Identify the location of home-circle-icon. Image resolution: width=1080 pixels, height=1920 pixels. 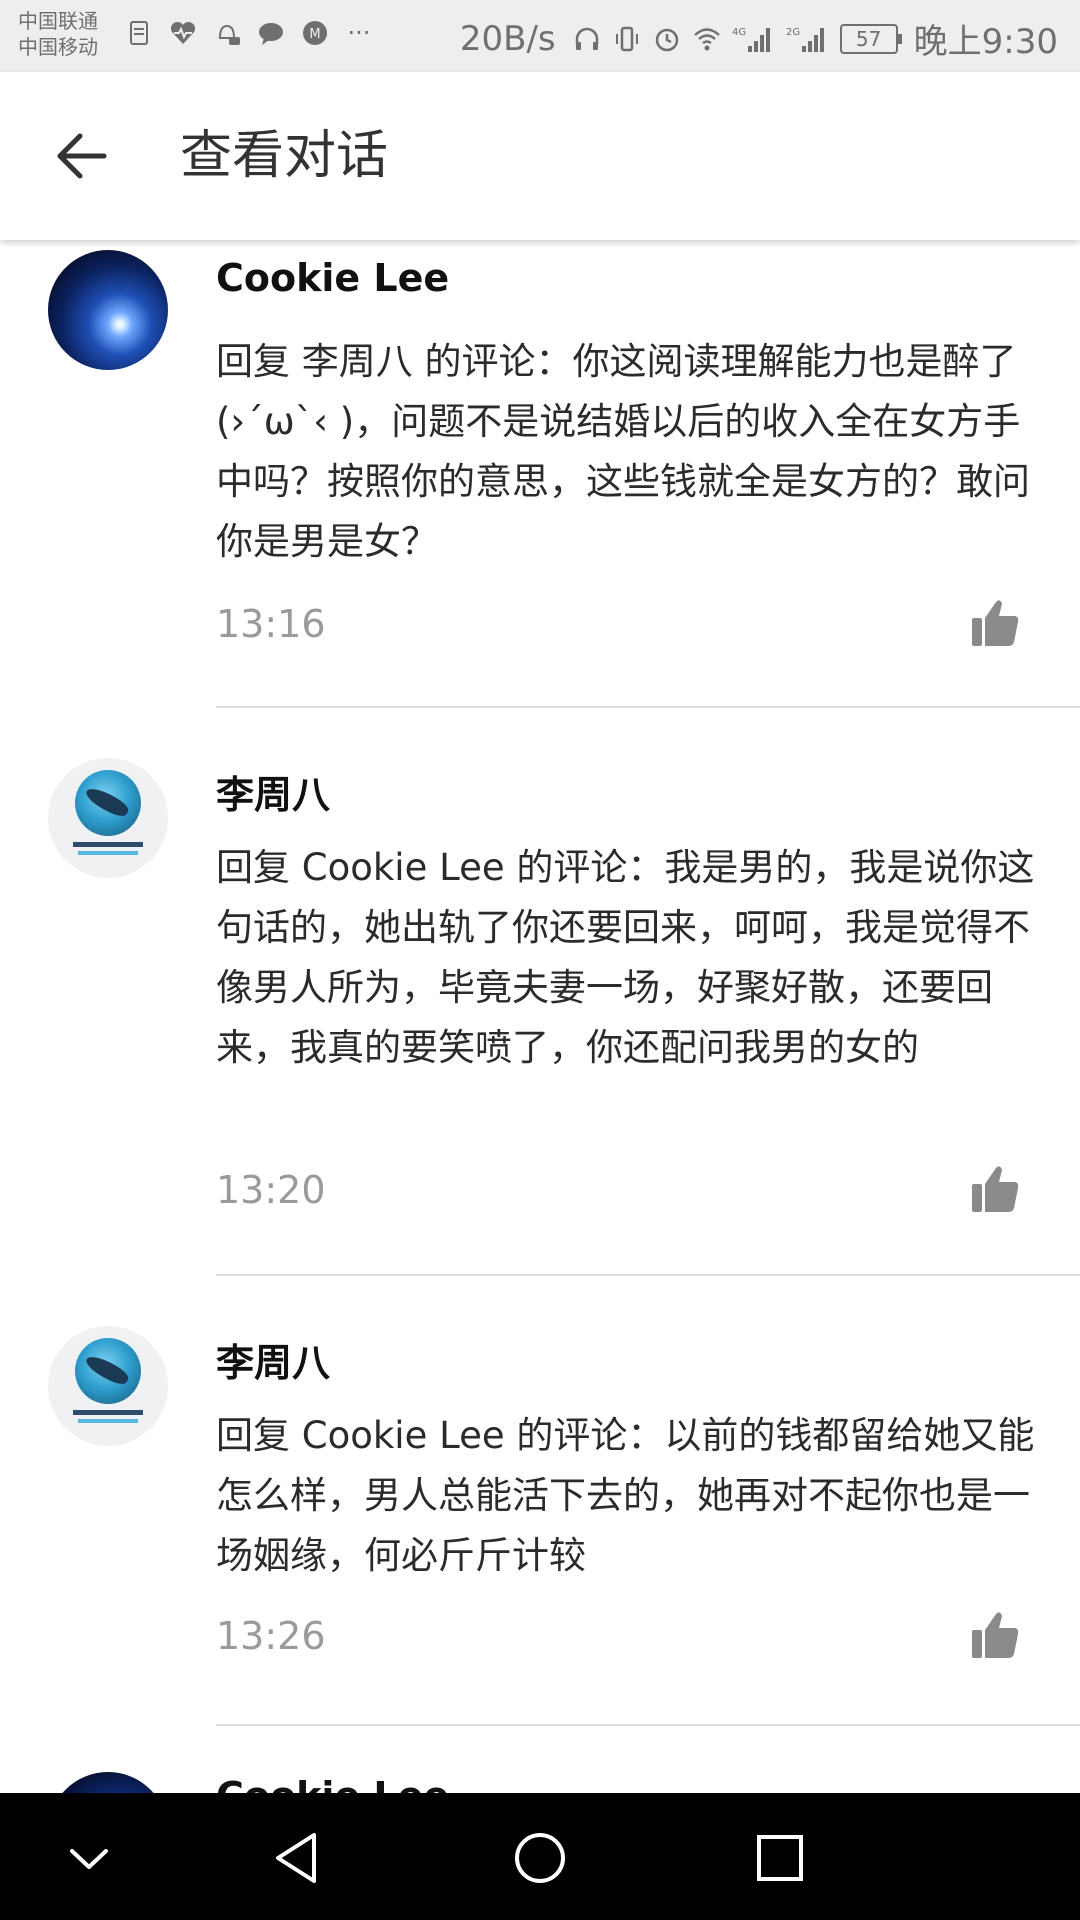
(540, 1858).